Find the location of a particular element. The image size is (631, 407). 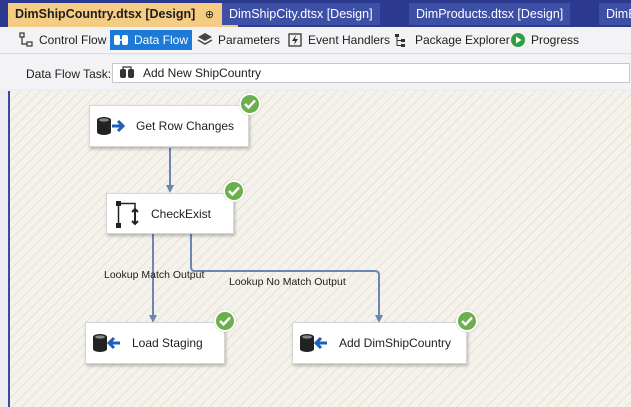

data-flow-task-icon is located at coordinates (127, 72).